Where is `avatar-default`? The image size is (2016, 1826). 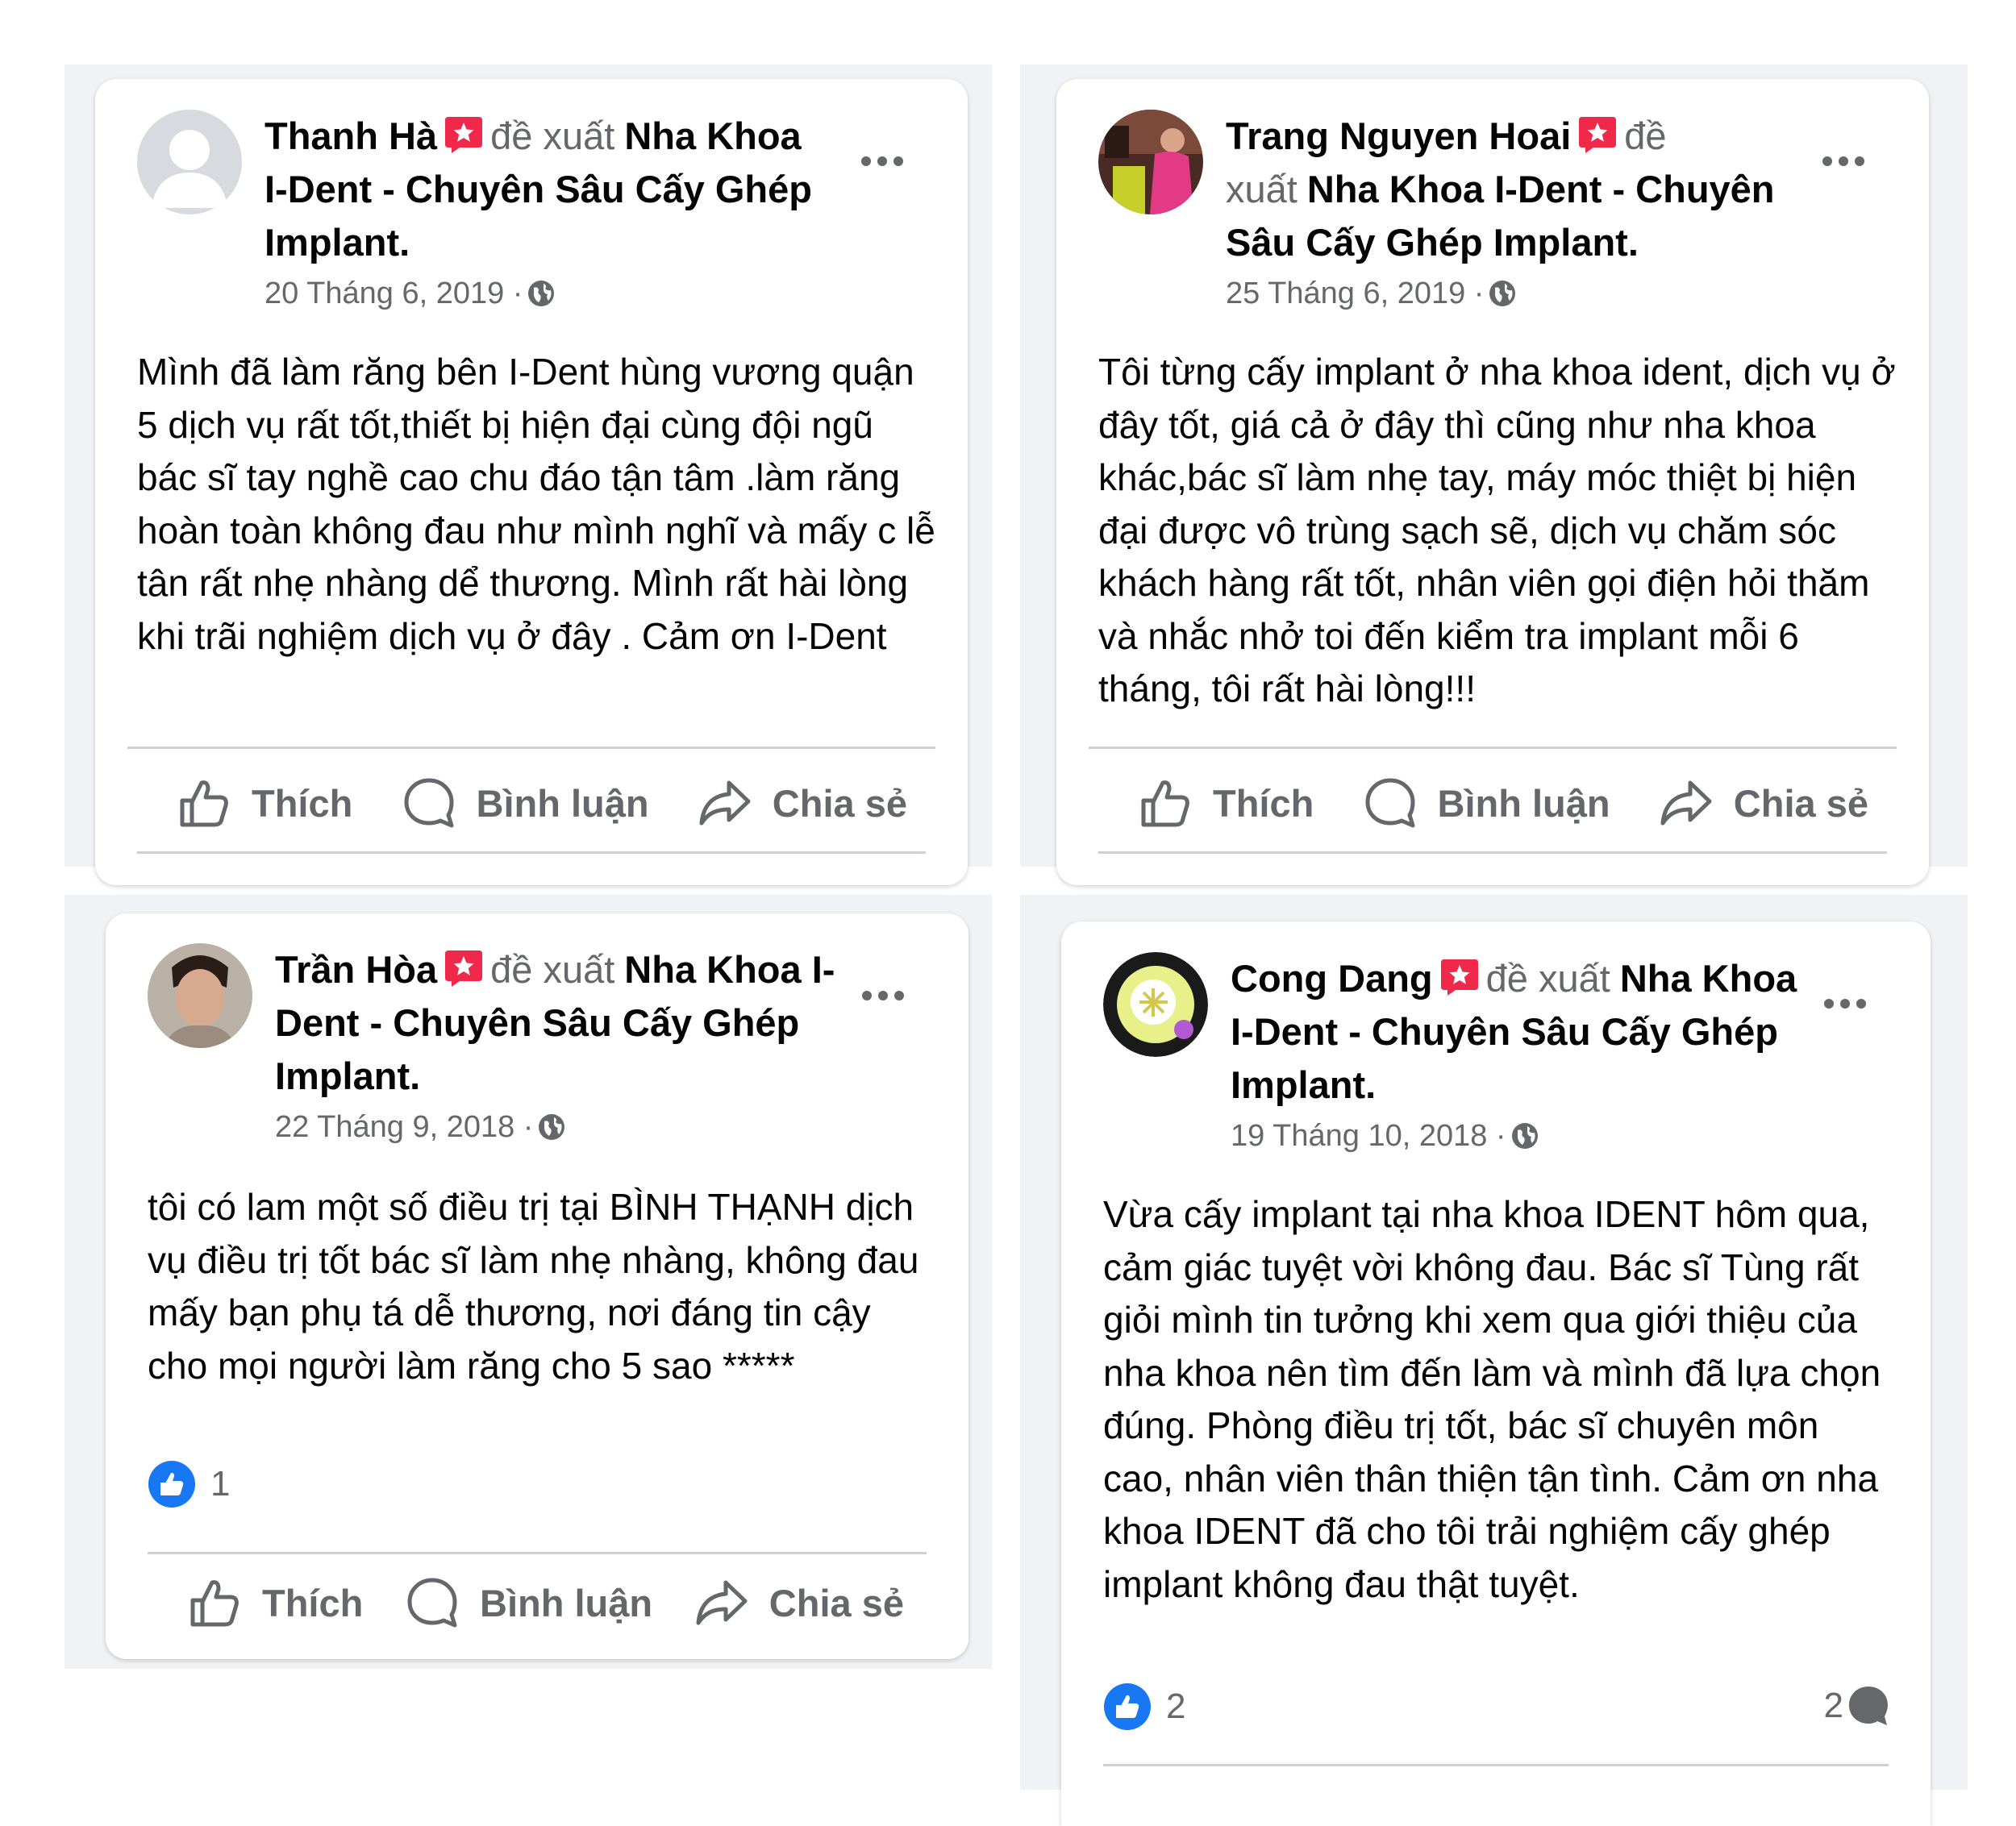 avatar-default is located at coordinates (189, 162).